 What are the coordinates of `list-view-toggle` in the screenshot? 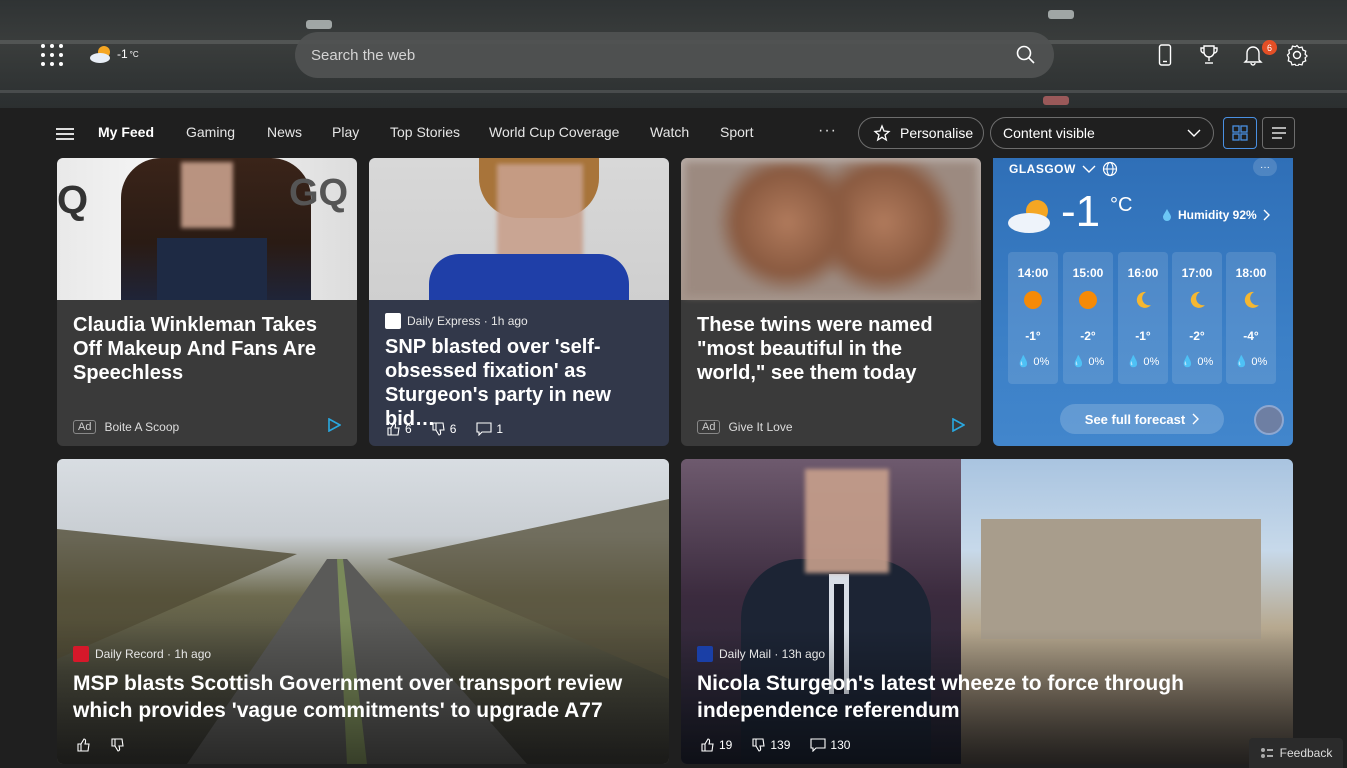 It's located at (1278, 133).